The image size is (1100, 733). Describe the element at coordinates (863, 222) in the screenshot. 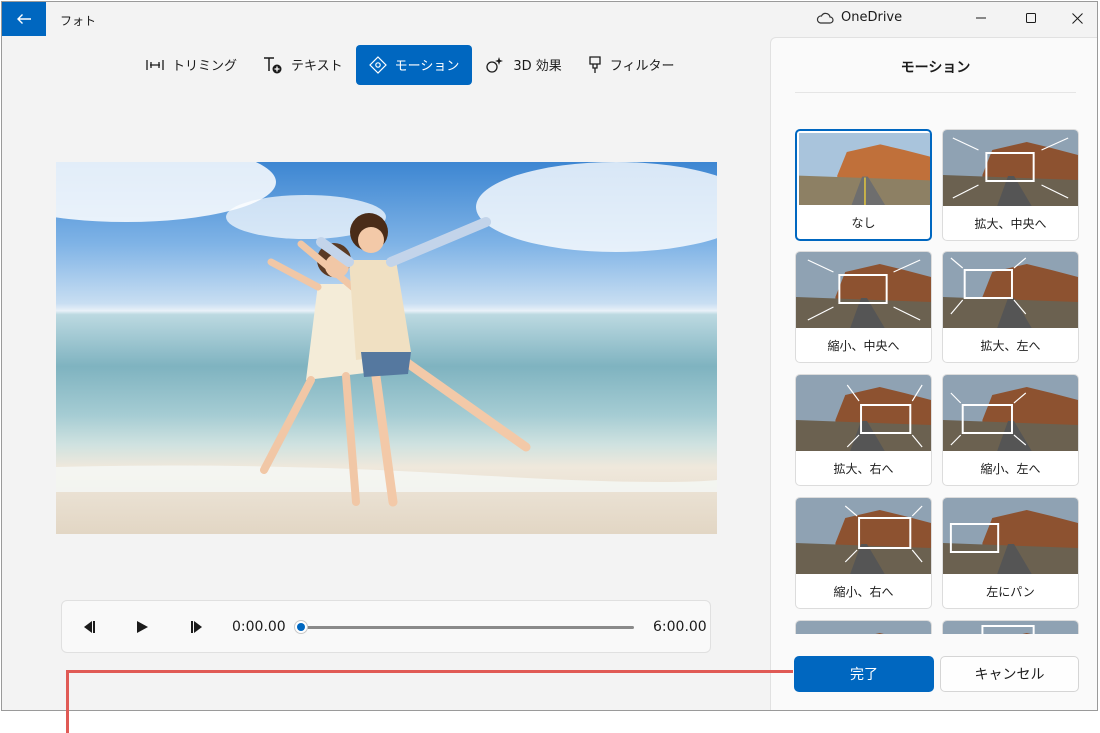

I see `motion-option-label: なし` at that location.